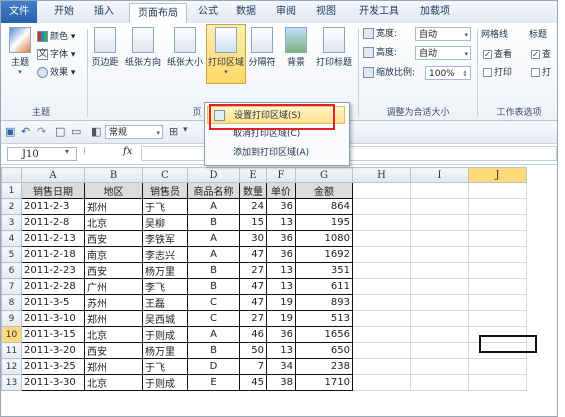 This screenshot has height=417, width=565. Describe the element at coordinates (497, 55) in the screenshot. I see `gridlines-view-checkbox: ✓ 查看` at that location.